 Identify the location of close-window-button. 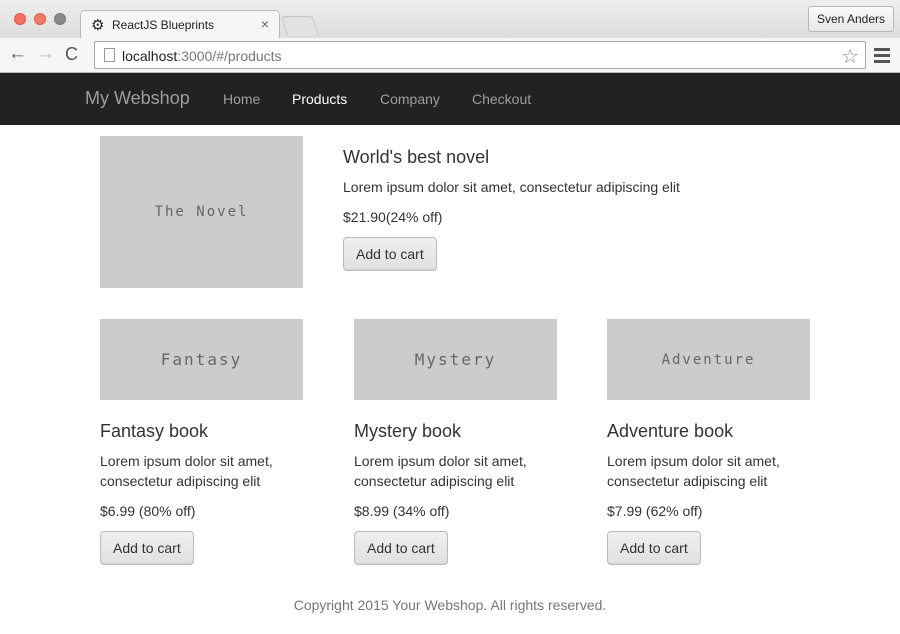
(20, 19).